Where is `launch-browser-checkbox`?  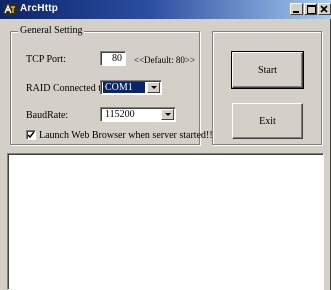
launch-browser-checkbox is located at coordinates (31, 135).